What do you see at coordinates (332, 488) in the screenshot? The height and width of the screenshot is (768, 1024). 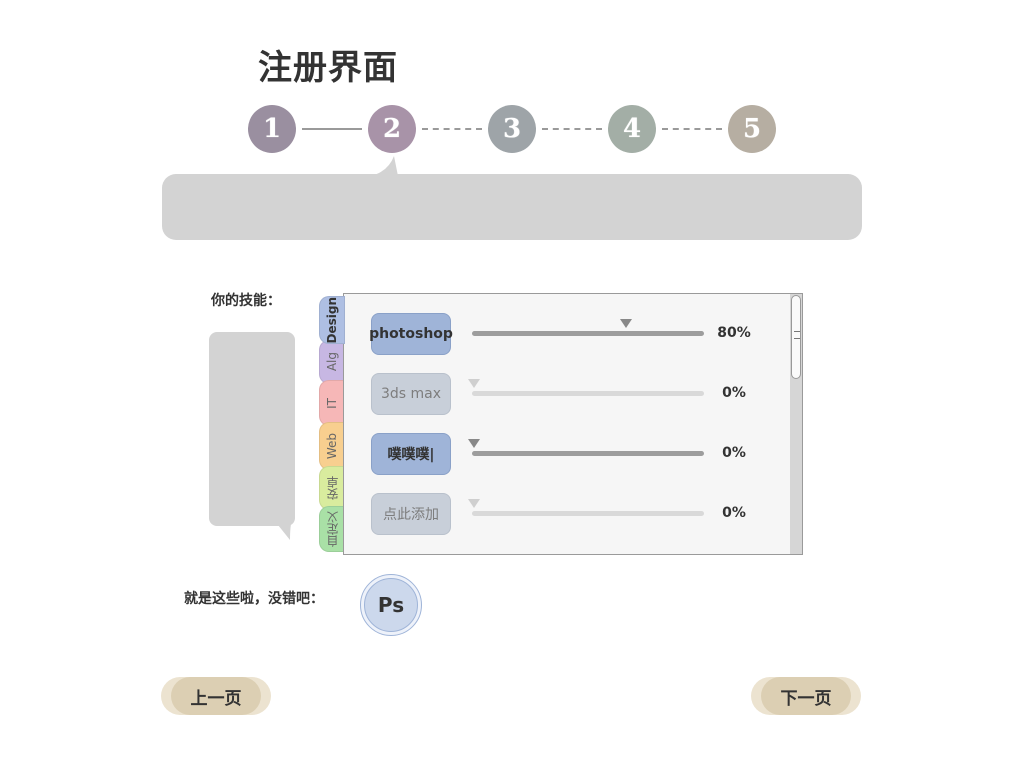 I see `tab-android: 安卓` at bounding box center [332, 488].